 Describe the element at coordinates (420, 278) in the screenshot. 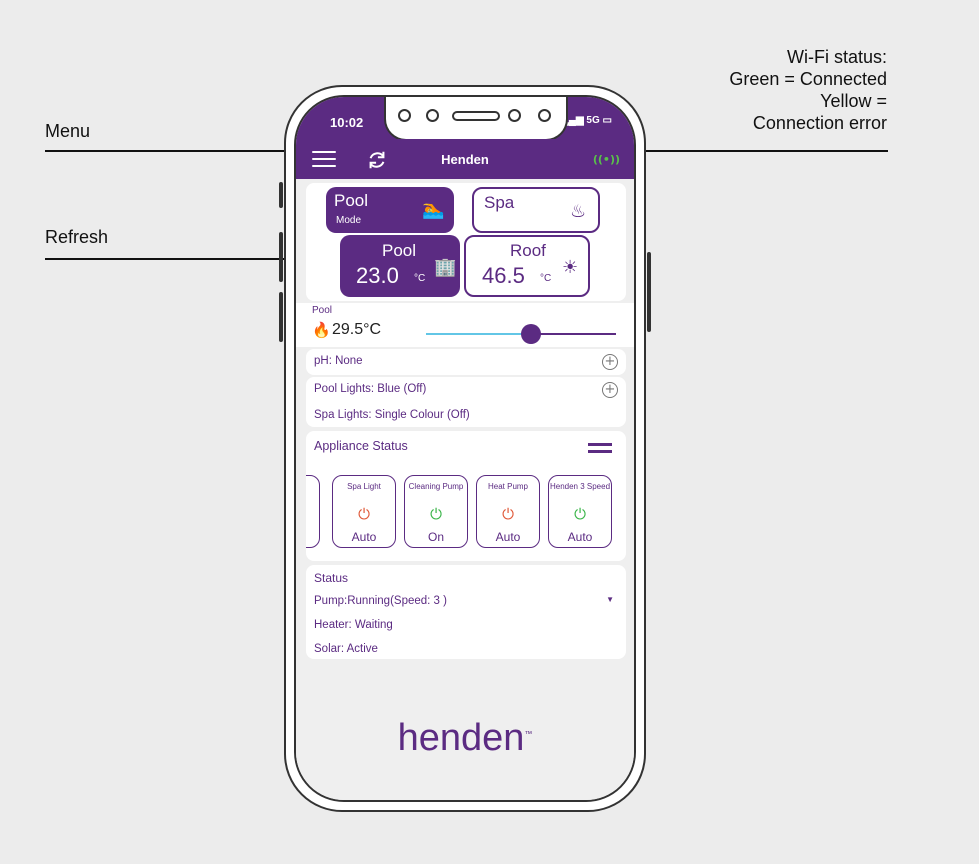

I see `pool-temp-unit: °C` at that location.